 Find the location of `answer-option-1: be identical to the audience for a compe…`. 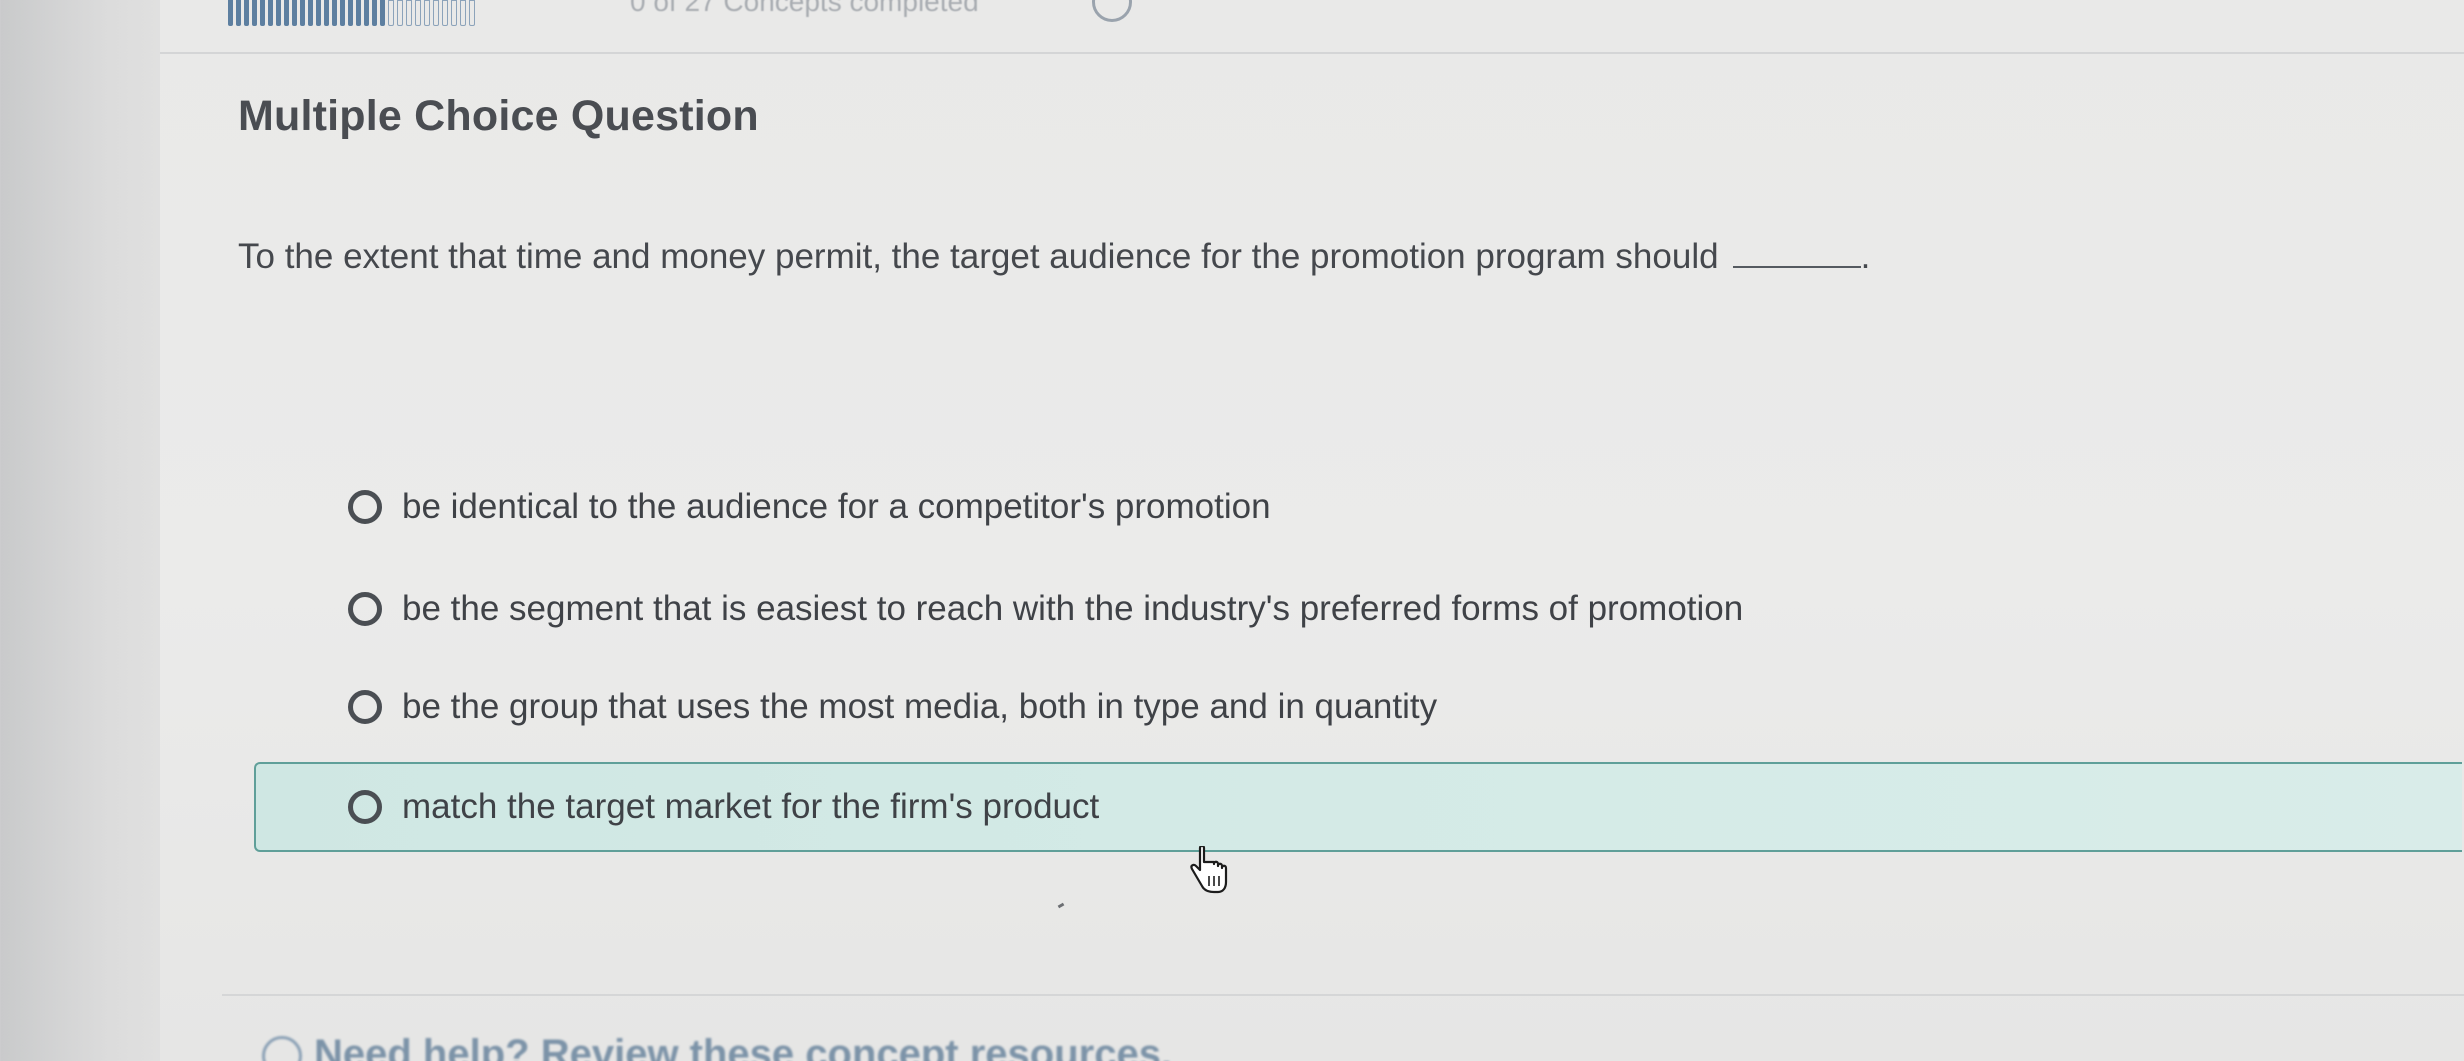

answer-option-1: be identical to the audience for a compe… is located at coordinates (1360, 507).